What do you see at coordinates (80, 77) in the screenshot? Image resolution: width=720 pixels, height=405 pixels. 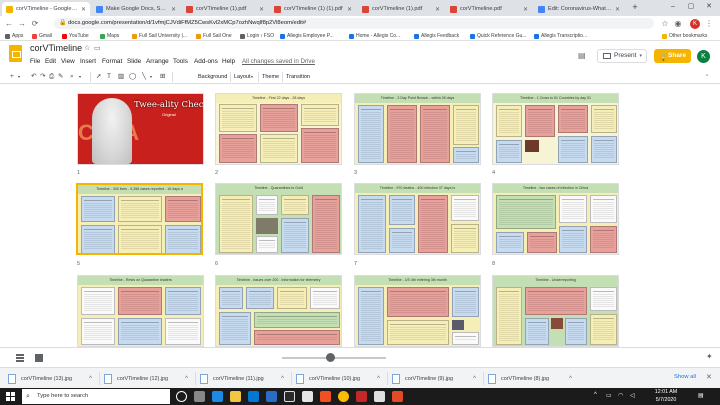 I see `zoom-dropdown-icon: ▾` at bounding box center [80, 77].